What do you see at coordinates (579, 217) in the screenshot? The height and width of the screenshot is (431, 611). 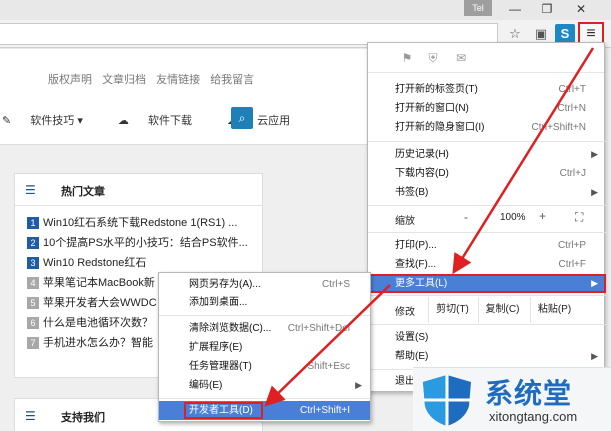 I see `fullscreen-icon: ⛶` at bounding box center [579, 217].